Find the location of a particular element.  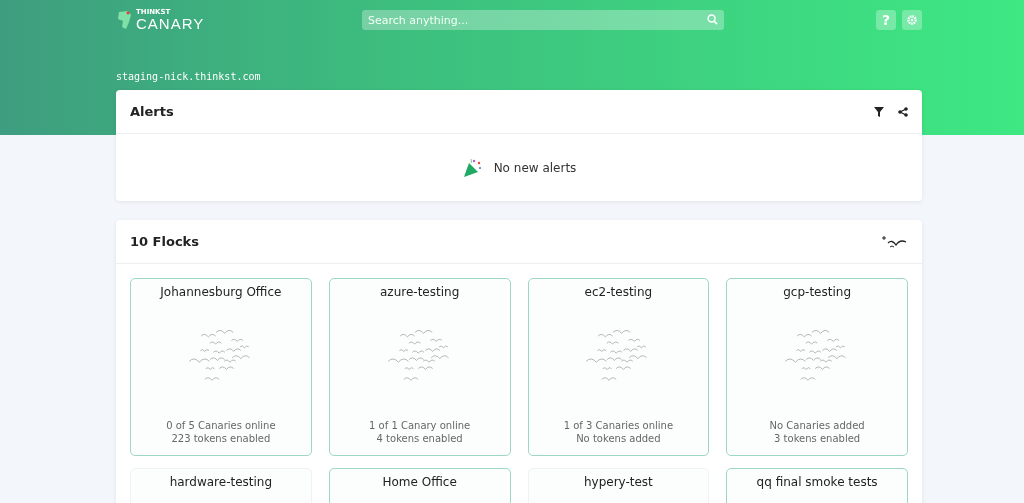

search-icon is located at coordinates (712, 19).